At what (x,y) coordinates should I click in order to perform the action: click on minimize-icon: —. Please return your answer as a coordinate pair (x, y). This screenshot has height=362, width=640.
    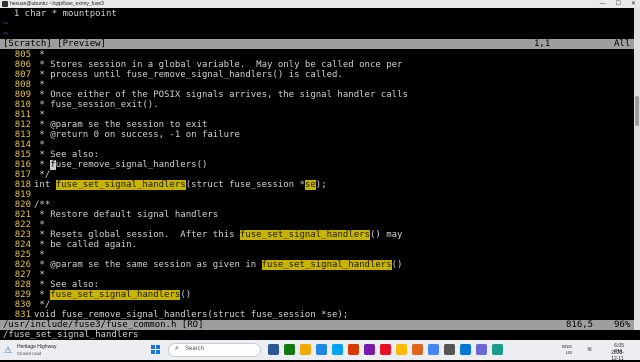
    Looking at the image, I should click on (603, 4).